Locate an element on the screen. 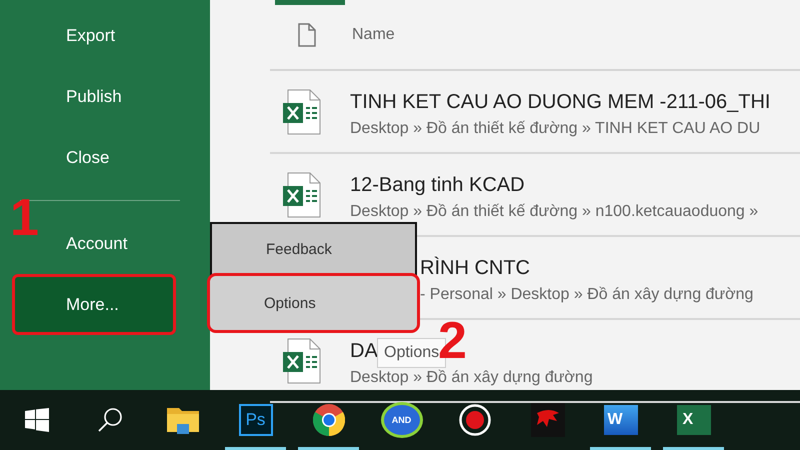 This screenshot has height=450, width=800. tab-underline is located at coordinates (310, 2).